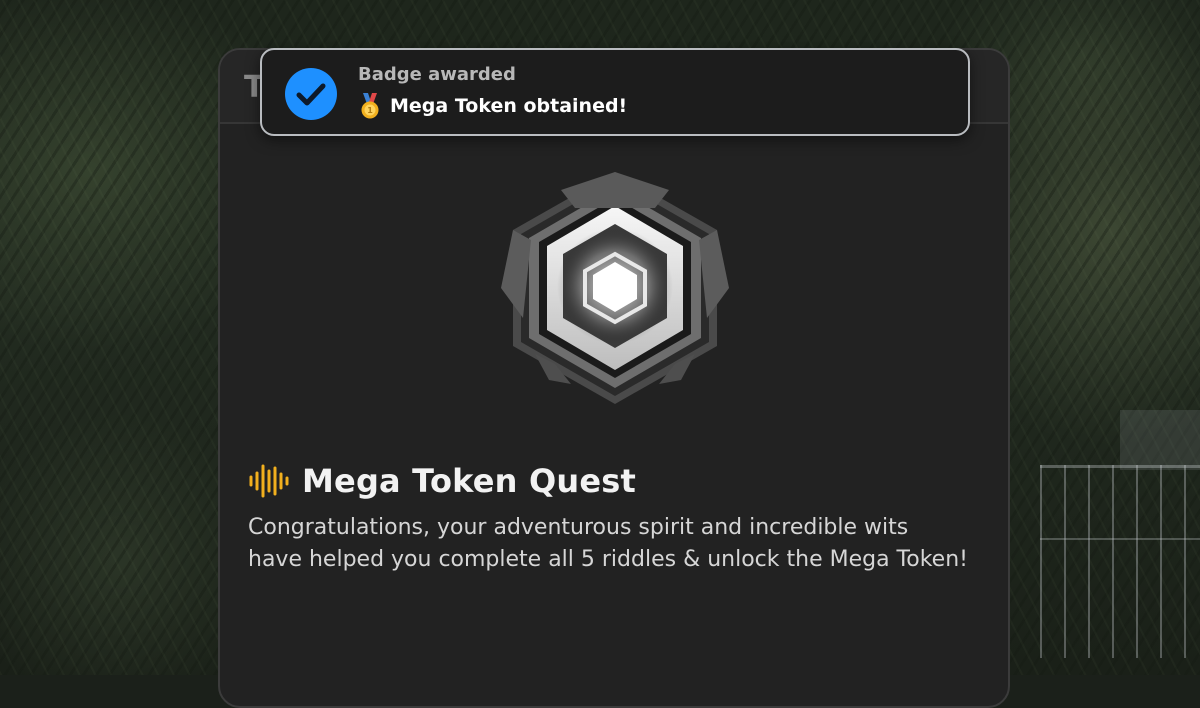 The width and height of the screenshot is (1200, 708). I want to click on metal-fence, so click(1120, 561).